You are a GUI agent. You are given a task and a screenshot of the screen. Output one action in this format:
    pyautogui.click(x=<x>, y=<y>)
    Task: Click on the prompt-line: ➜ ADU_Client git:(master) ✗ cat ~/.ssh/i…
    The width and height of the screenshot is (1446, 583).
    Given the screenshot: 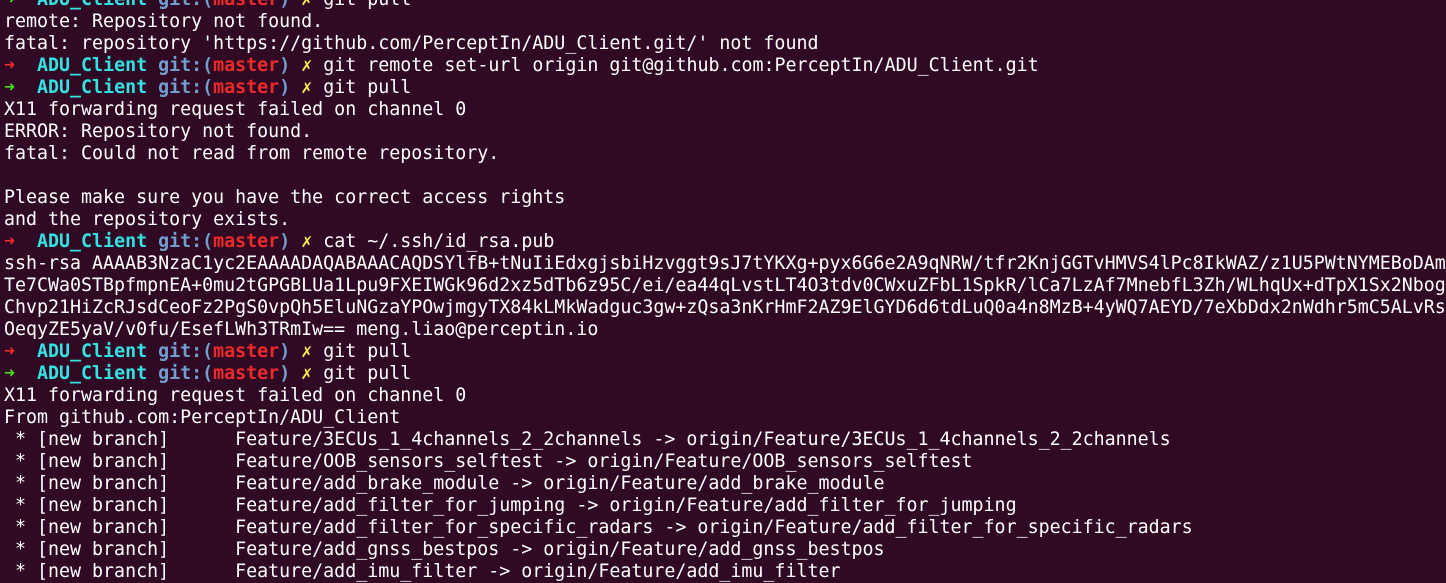 What is the action you would take?
    pyautogui.click(x=723, y=242)
    